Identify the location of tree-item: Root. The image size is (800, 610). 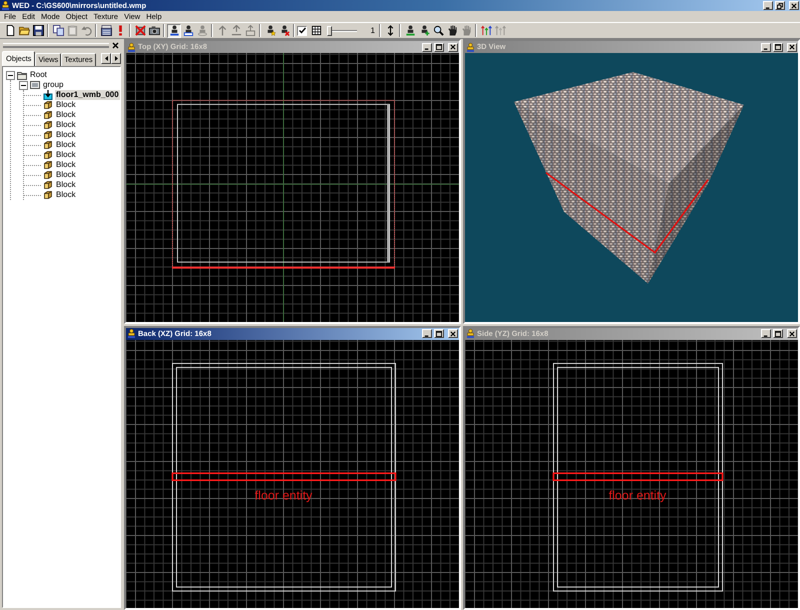
(38, 75).